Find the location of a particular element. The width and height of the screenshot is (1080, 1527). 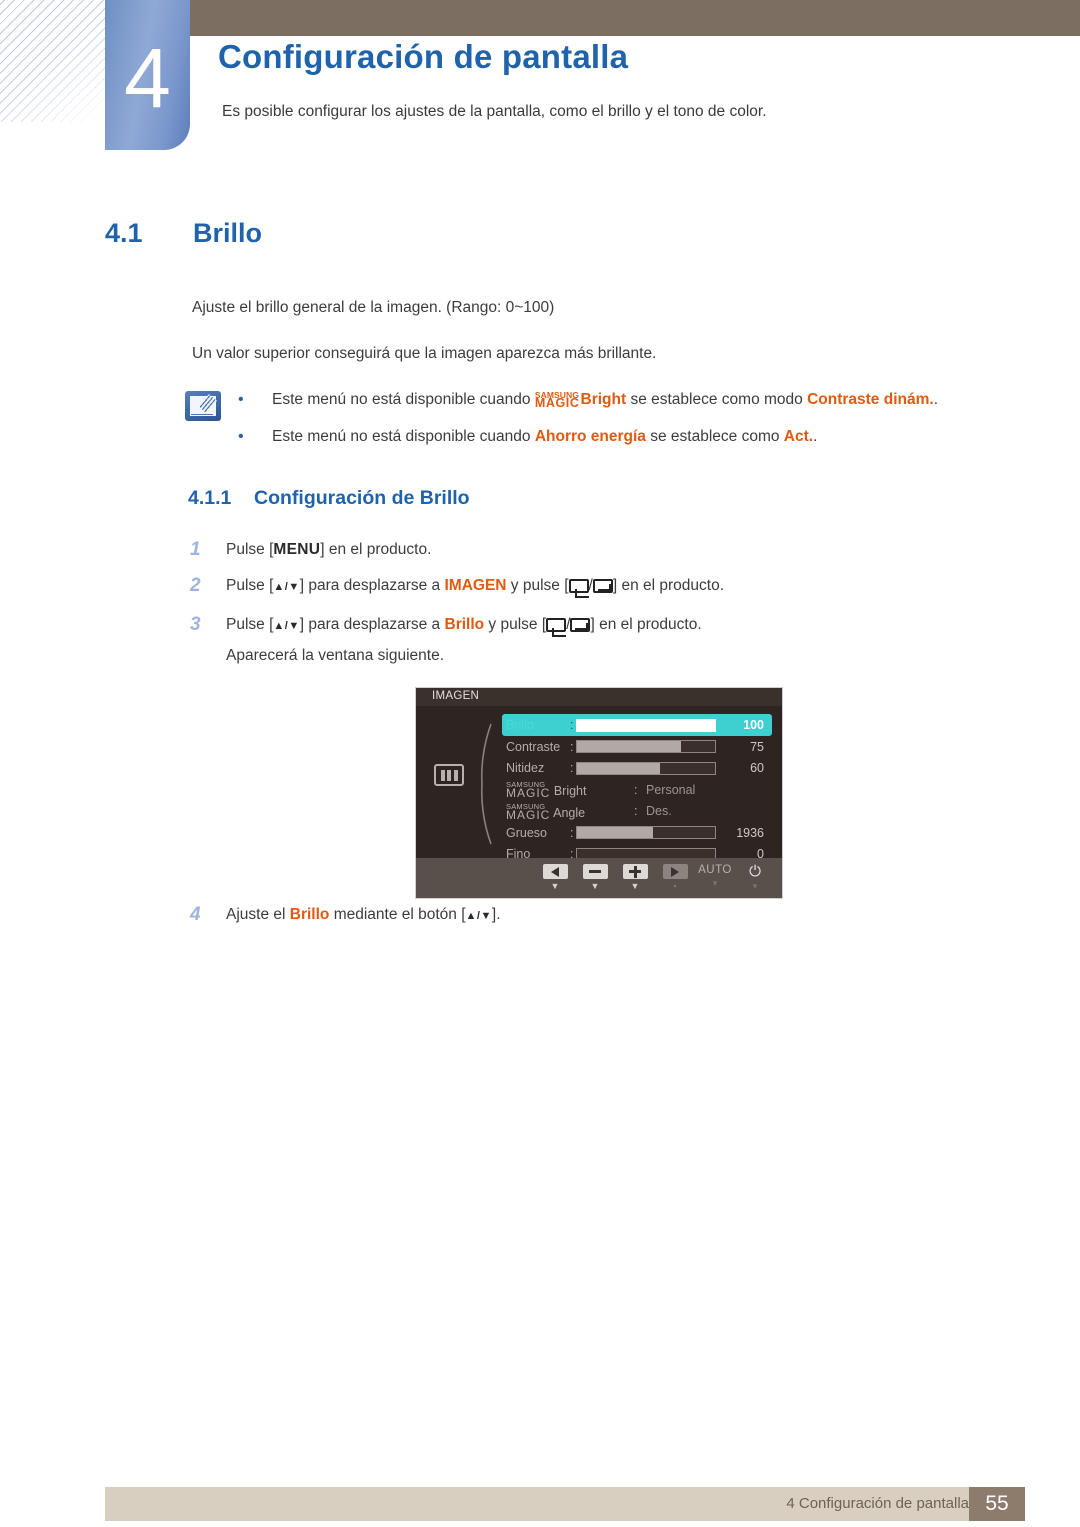

osd-label: SAMSUNG MAGIC Angle is located at coordinates (570, 812).